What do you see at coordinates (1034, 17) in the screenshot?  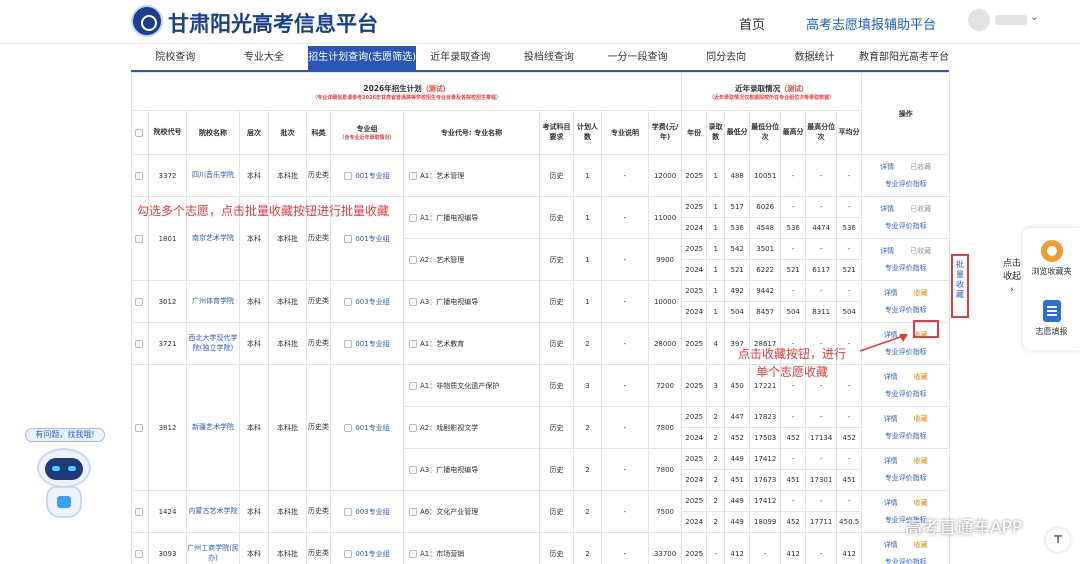 I see `chevron-down-icon: ⌄` at bounding box center [1034, 17].